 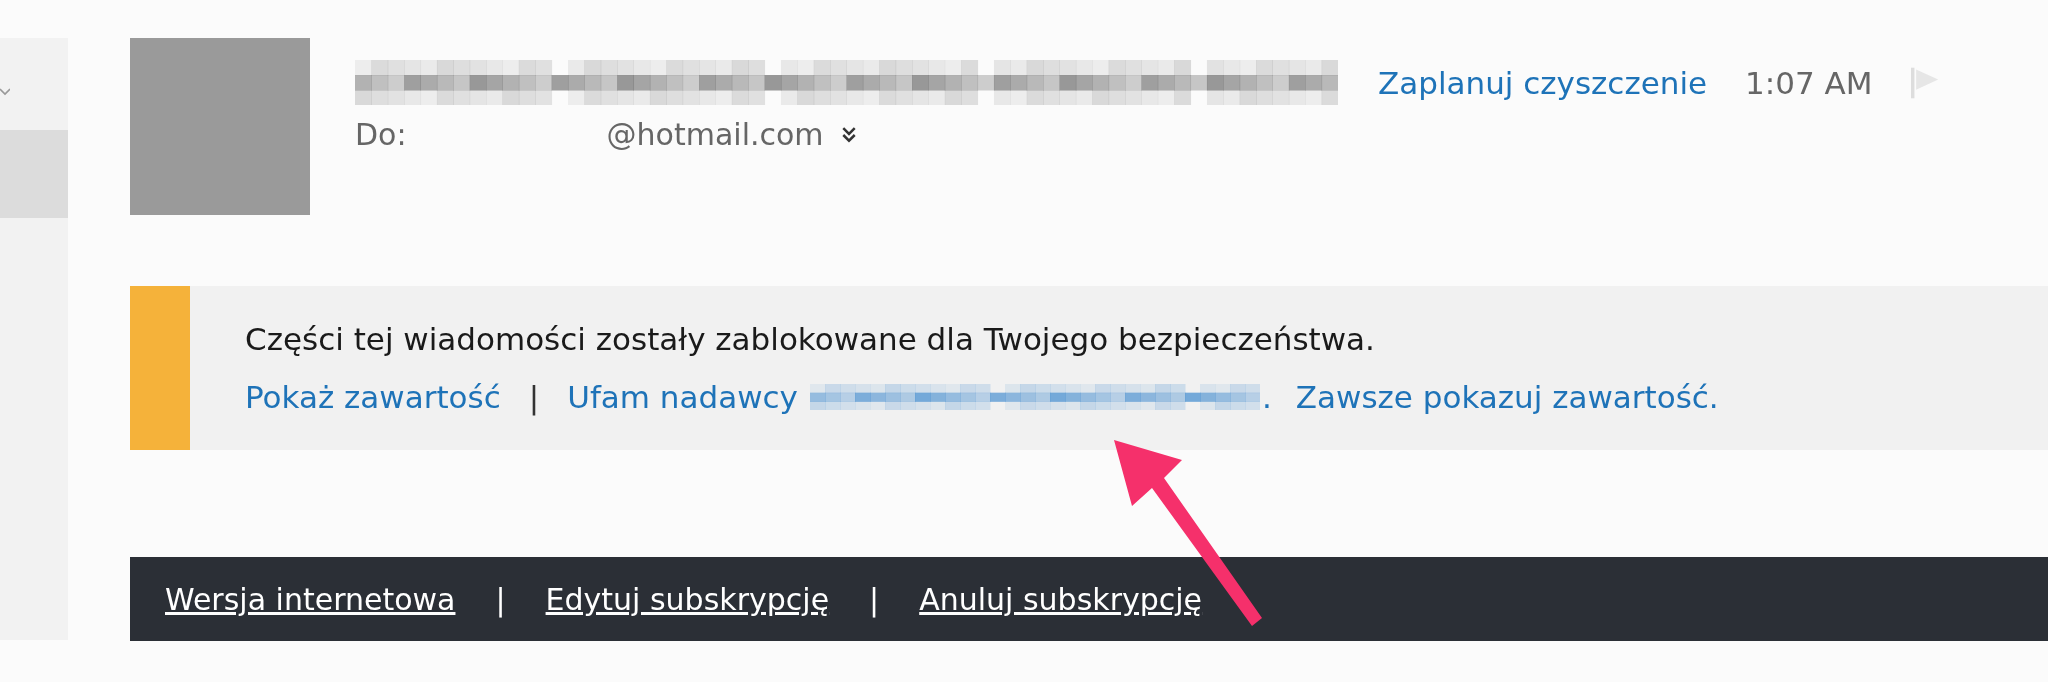 I want to click on recipient-address: @hotmail.com, so click(x=715, y=134).